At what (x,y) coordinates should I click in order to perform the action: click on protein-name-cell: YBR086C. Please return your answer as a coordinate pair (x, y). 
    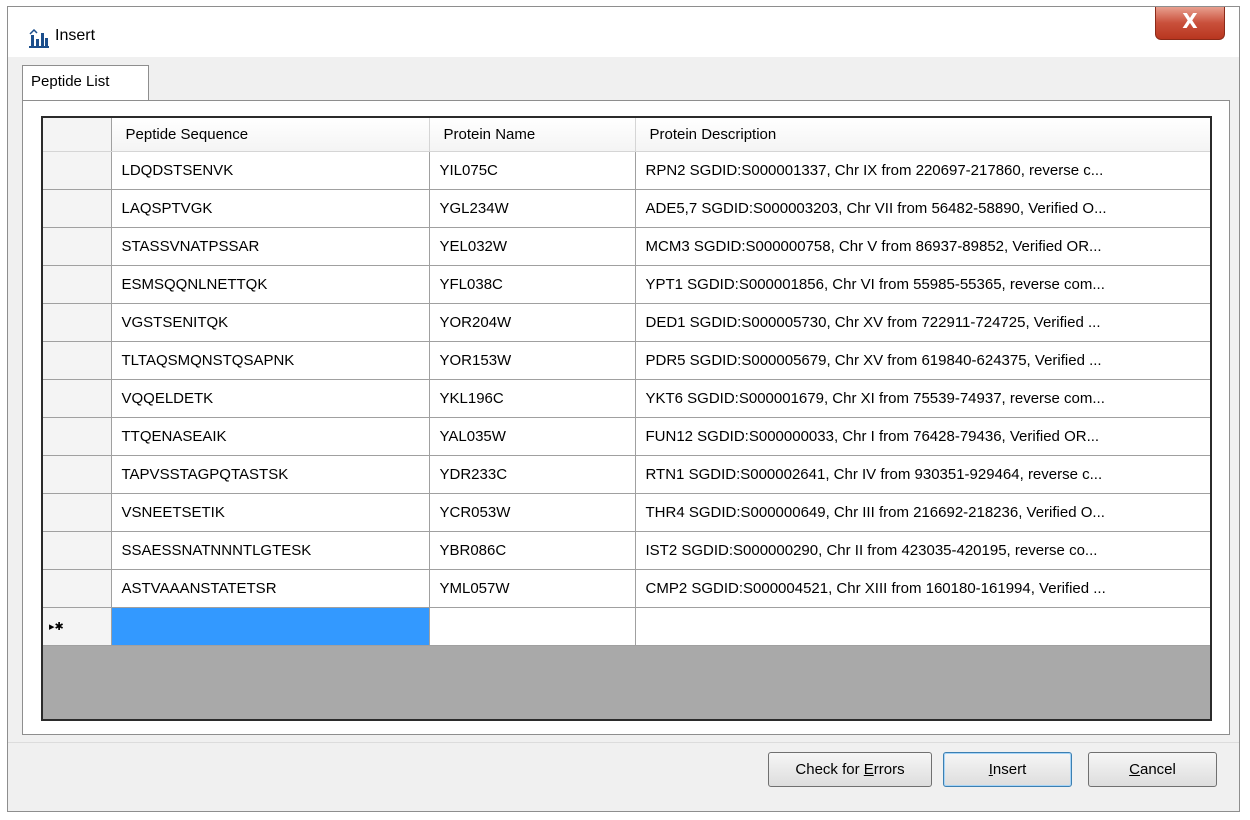
    Looking at the image, I should click on (532, 550).